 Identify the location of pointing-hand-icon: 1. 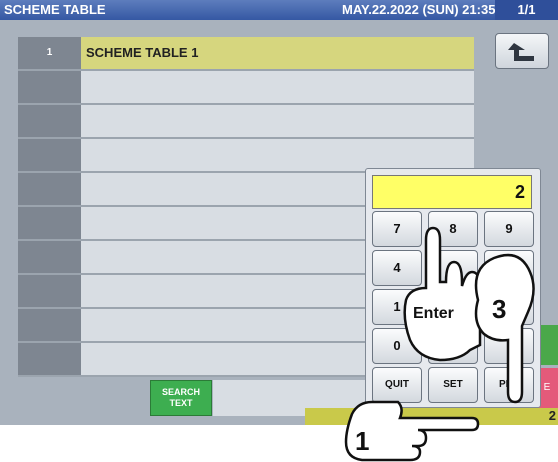
(412, 431).